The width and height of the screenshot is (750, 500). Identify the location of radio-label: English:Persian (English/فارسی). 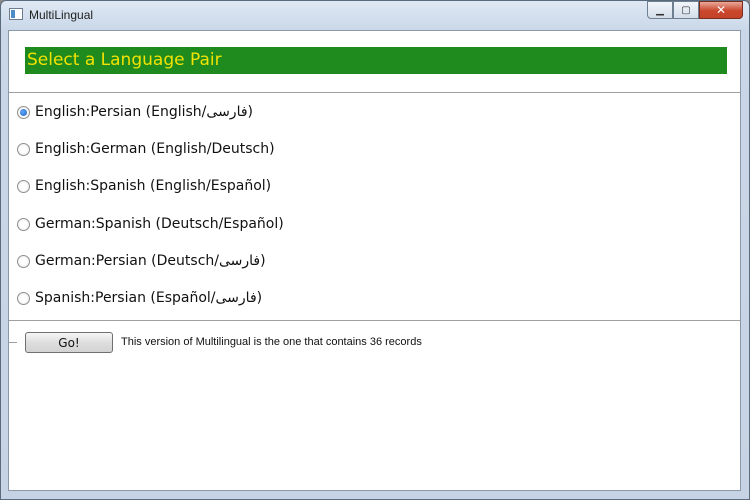
(144, 112).